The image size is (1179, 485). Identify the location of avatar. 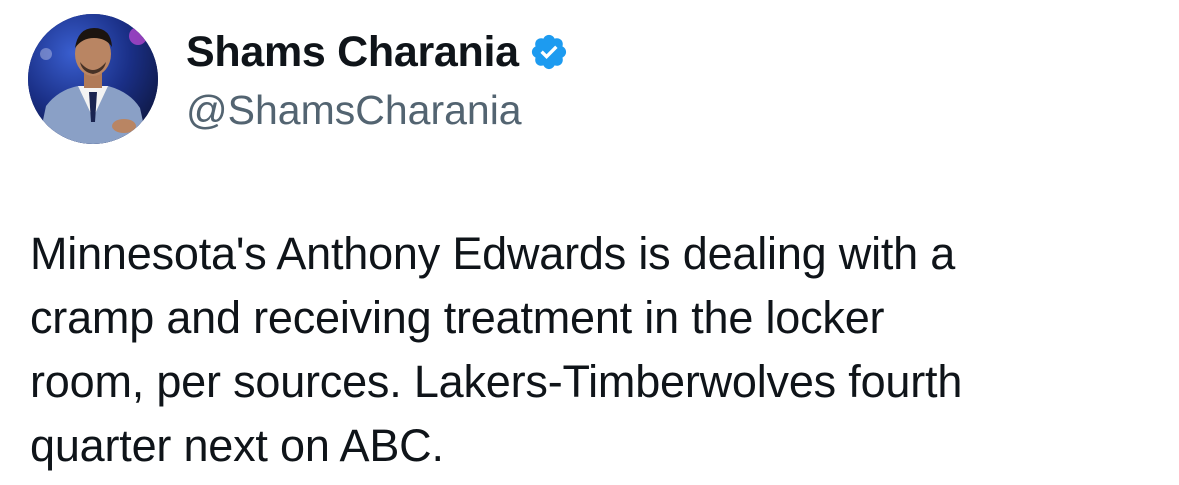
(93, 79).